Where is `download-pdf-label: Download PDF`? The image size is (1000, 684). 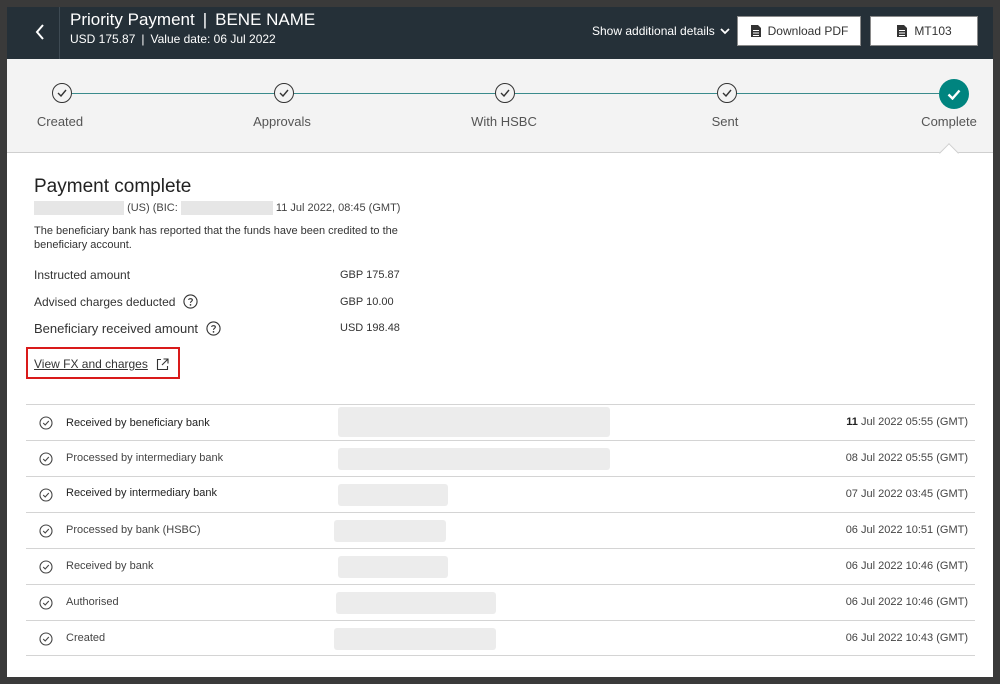
download-pdf-label: Download PDF is located at coordinates (808, 31).